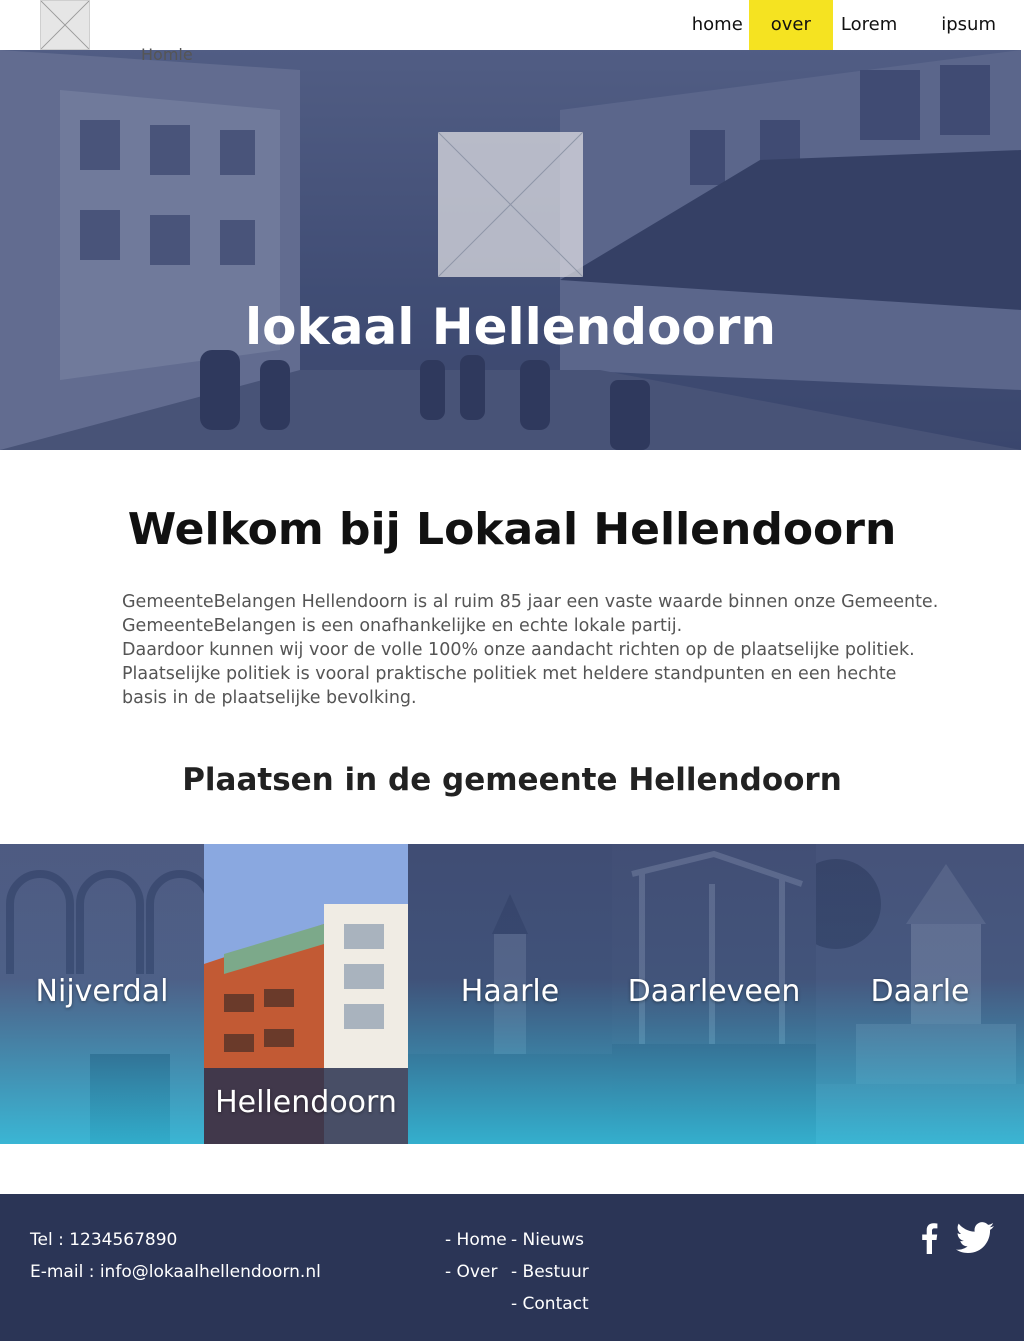 This screenshot has width=1024, height=1341. I want to click on footer-link-nieuws: - Nieuws, so click(550, 1240).